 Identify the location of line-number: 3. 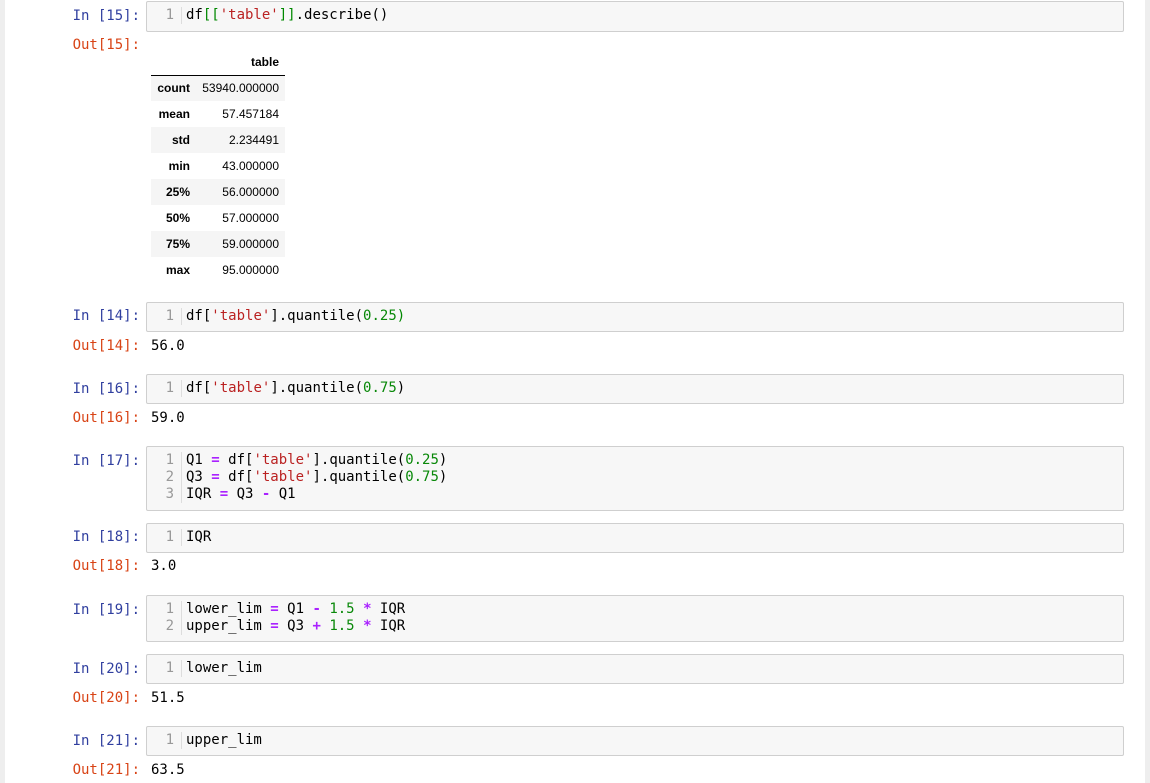
(164, 494).